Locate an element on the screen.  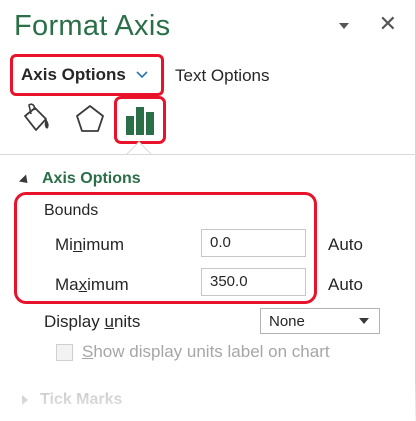
expanded-triangle-icon is located at coordinates (25, 180).